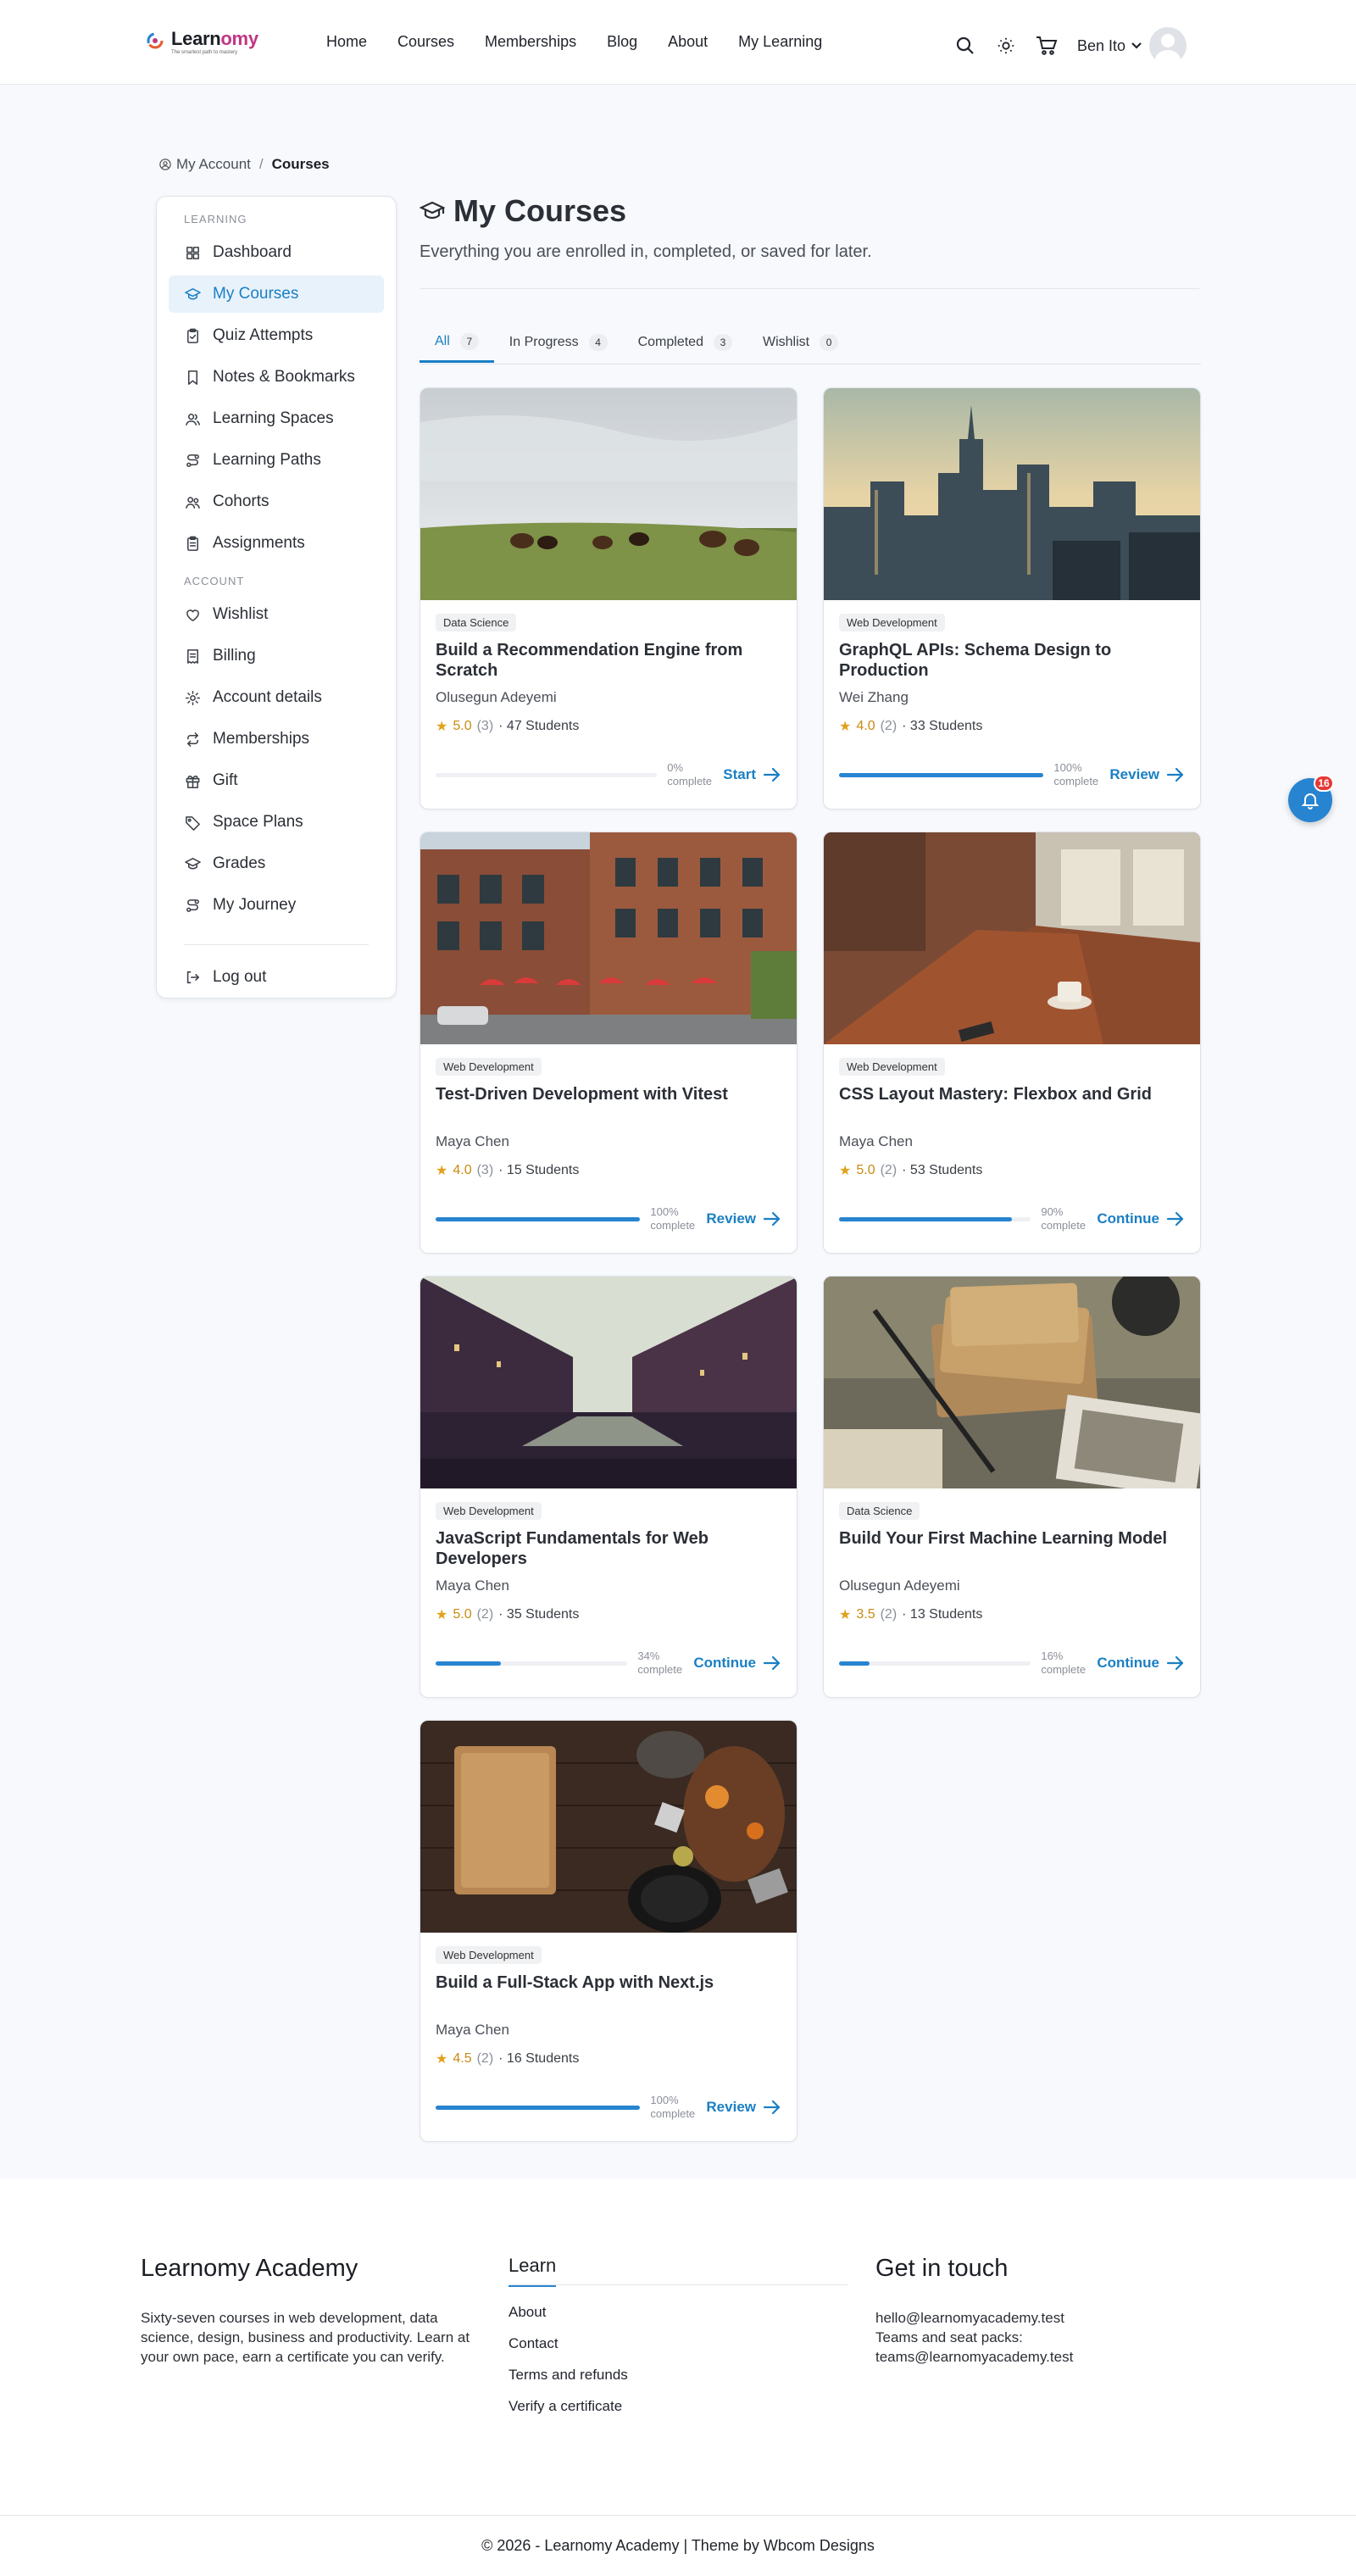  I want to click on footer-link-terms: Terms and refunds, so click(678, 2375).